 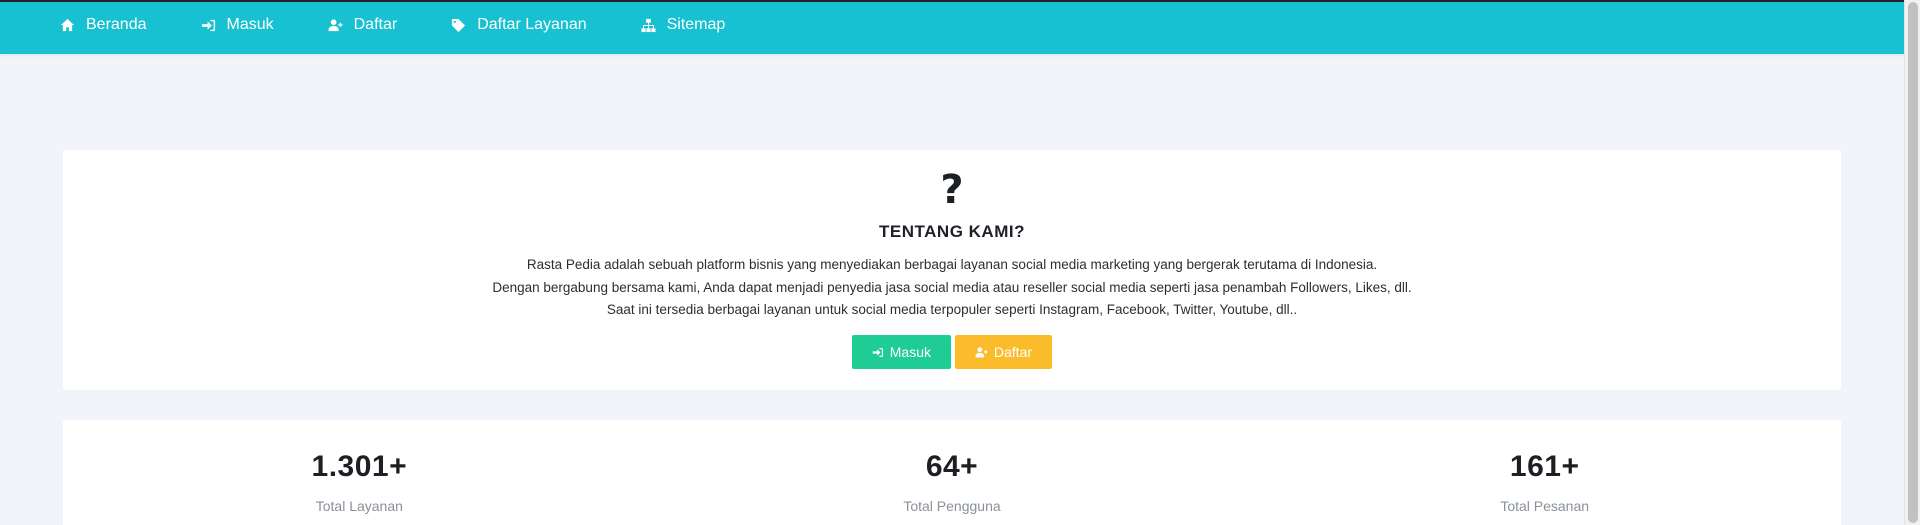 I want to click on nav-item-beranda: Beranda, so click(x=103, y=28).